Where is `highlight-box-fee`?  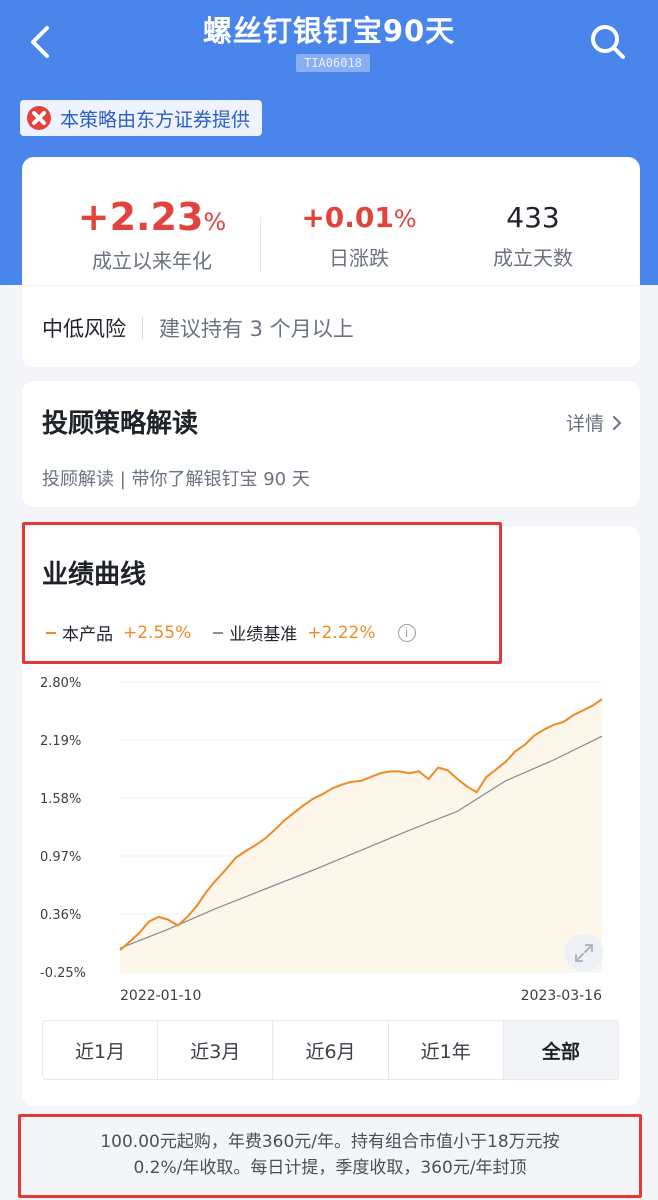 highlight-box-fee is located at coordinates (330, 1156).